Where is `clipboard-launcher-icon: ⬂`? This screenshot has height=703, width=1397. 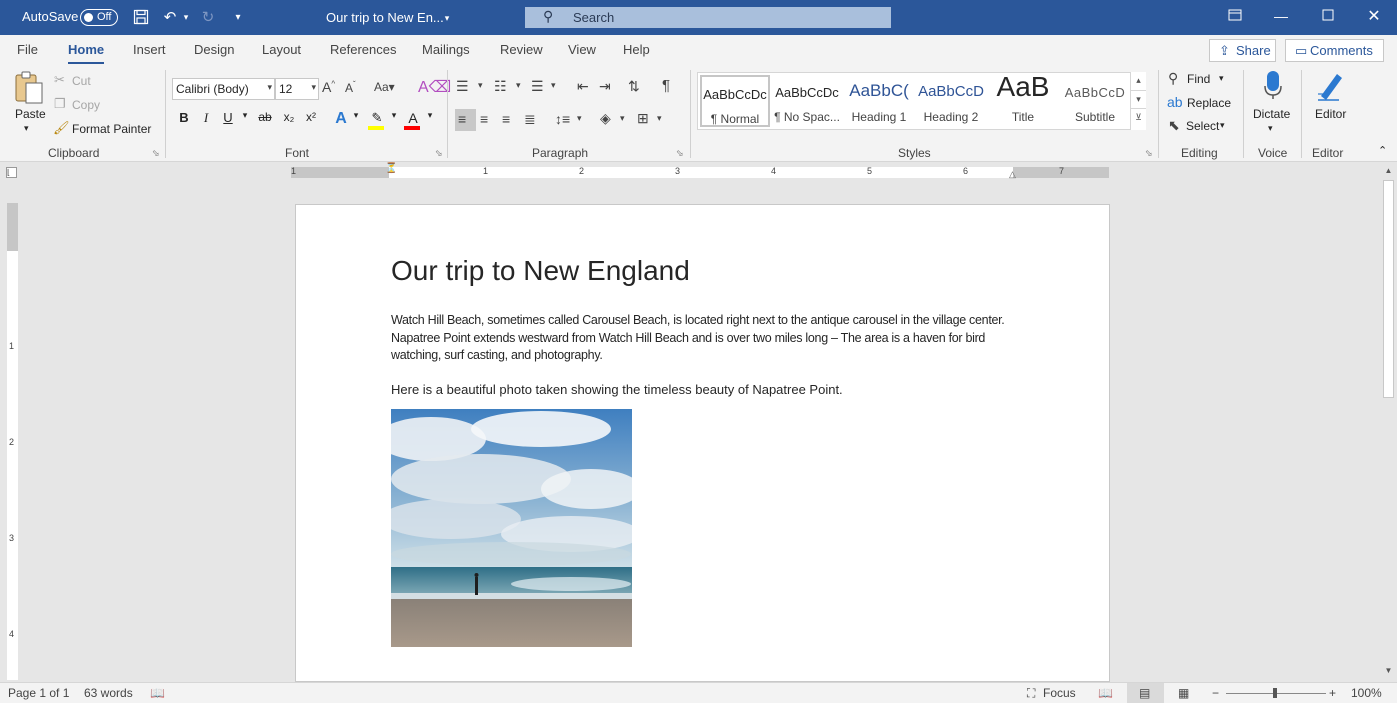
clipboard-launcher-icon: ⬂ is located at coordinates (156, 153).